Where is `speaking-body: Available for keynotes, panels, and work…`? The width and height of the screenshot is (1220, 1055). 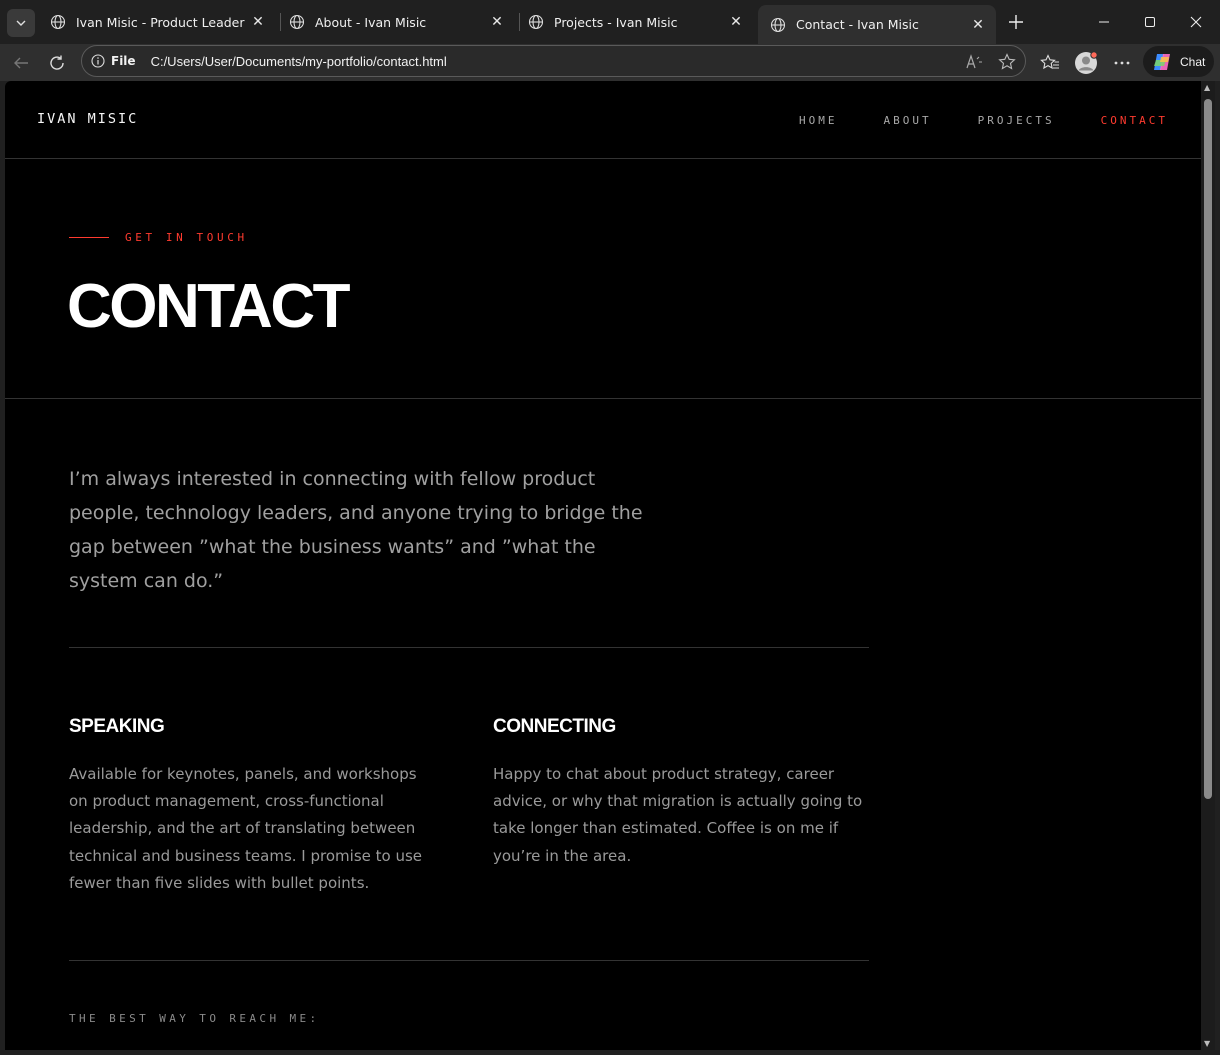
speaking-body: Available for keynotes, panels, and work… is located at coordinates (246, 828).